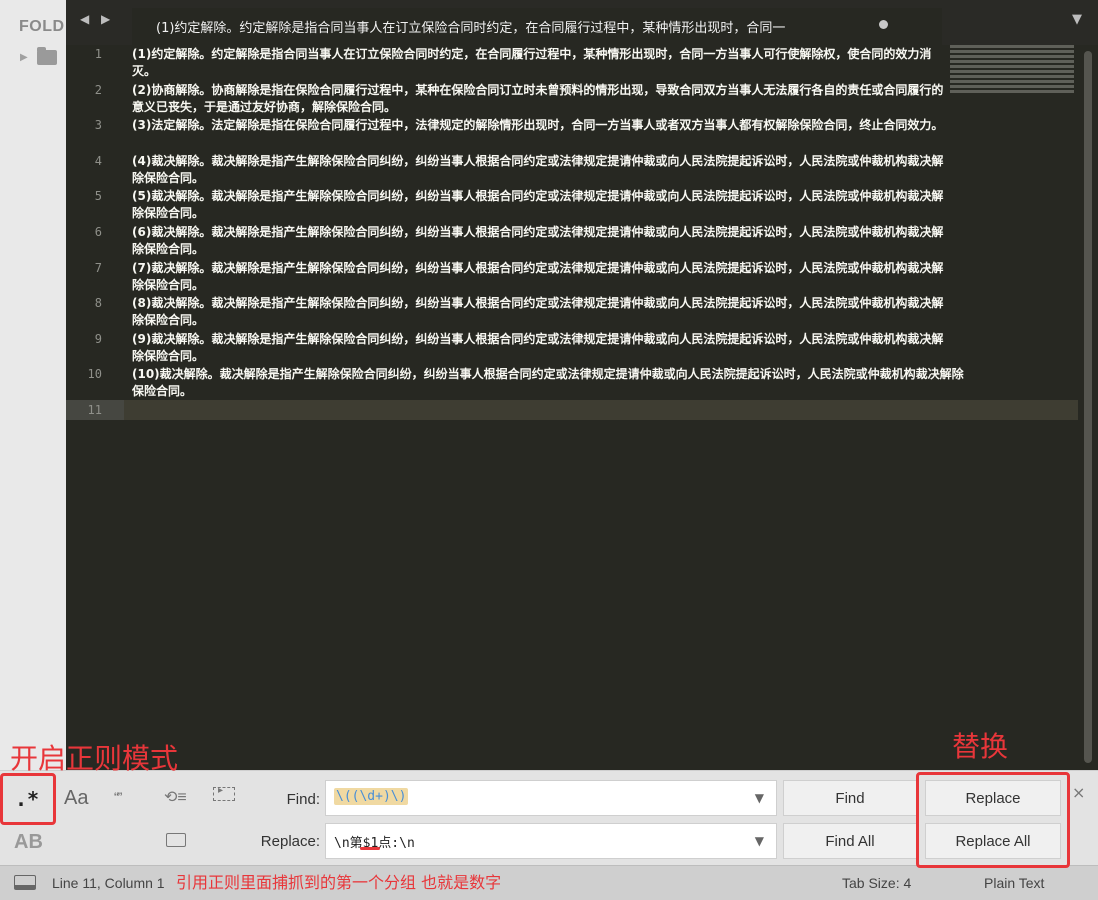 This screenshot has height=900, width=1098. I want to click on panel-toggle-icon, so click(25, 882).